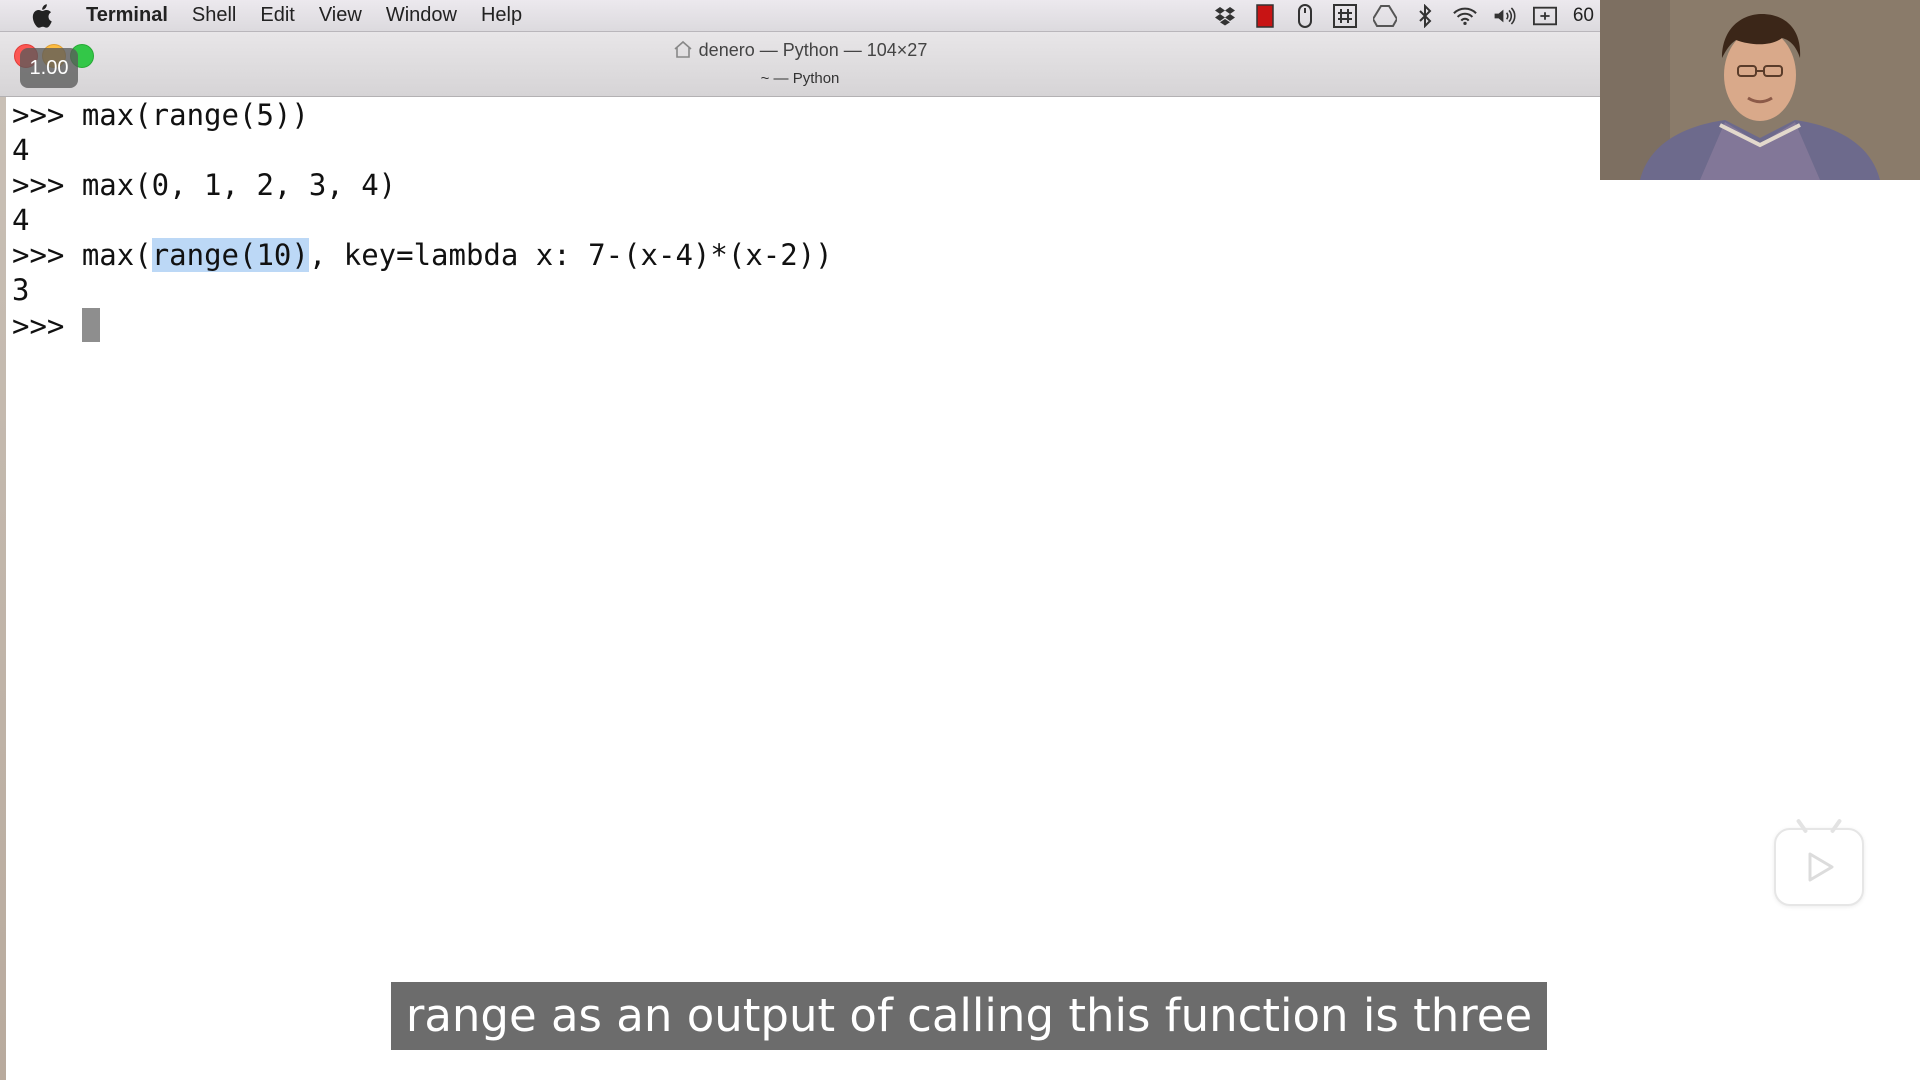 The height and width of the screenshot is (1080, 1920). What do you see at coordinates (1821, 867) in the screenshot?
I see `play-icon` at bounding box center [1821, 867].